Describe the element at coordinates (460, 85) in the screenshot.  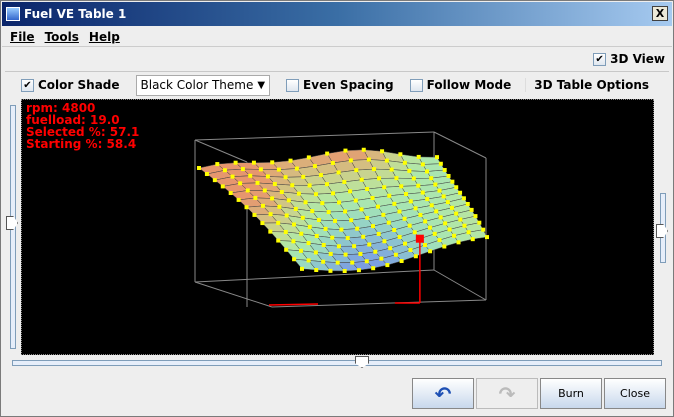
I see `follow-mode-checkbox: Follow Mode` at that location.